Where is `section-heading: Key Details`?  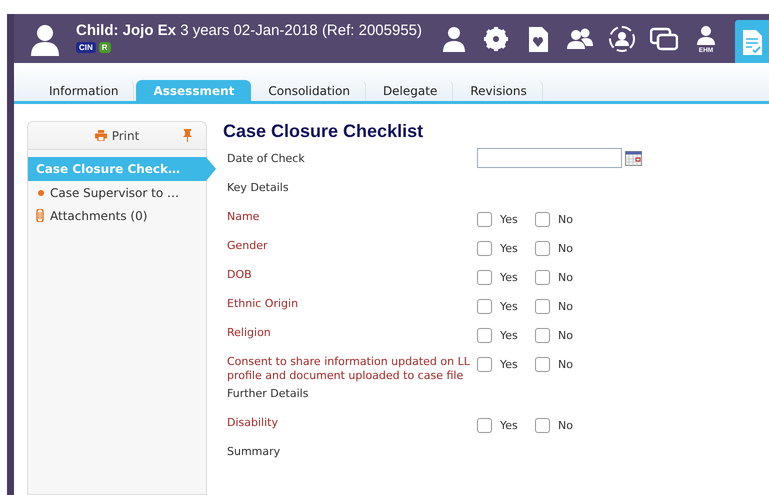
section-heading: Key Details is located at coordinates (258, 187).